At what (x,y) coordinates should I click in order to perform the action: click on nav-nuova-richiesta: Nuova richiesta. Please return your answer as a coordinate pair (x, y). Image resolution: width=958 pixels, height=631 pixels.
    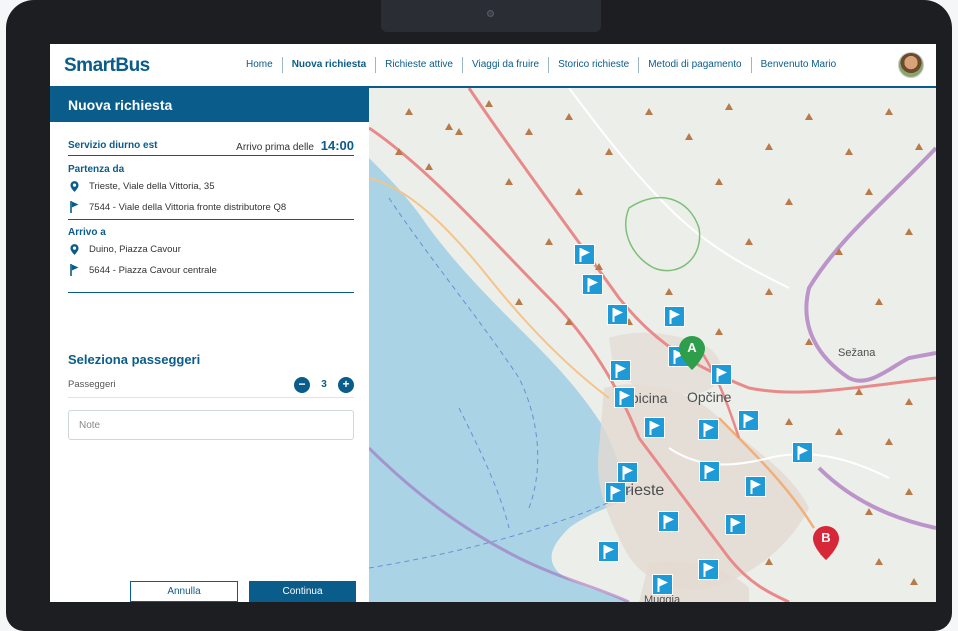
    Looking at the image, I should click on (330, 65).